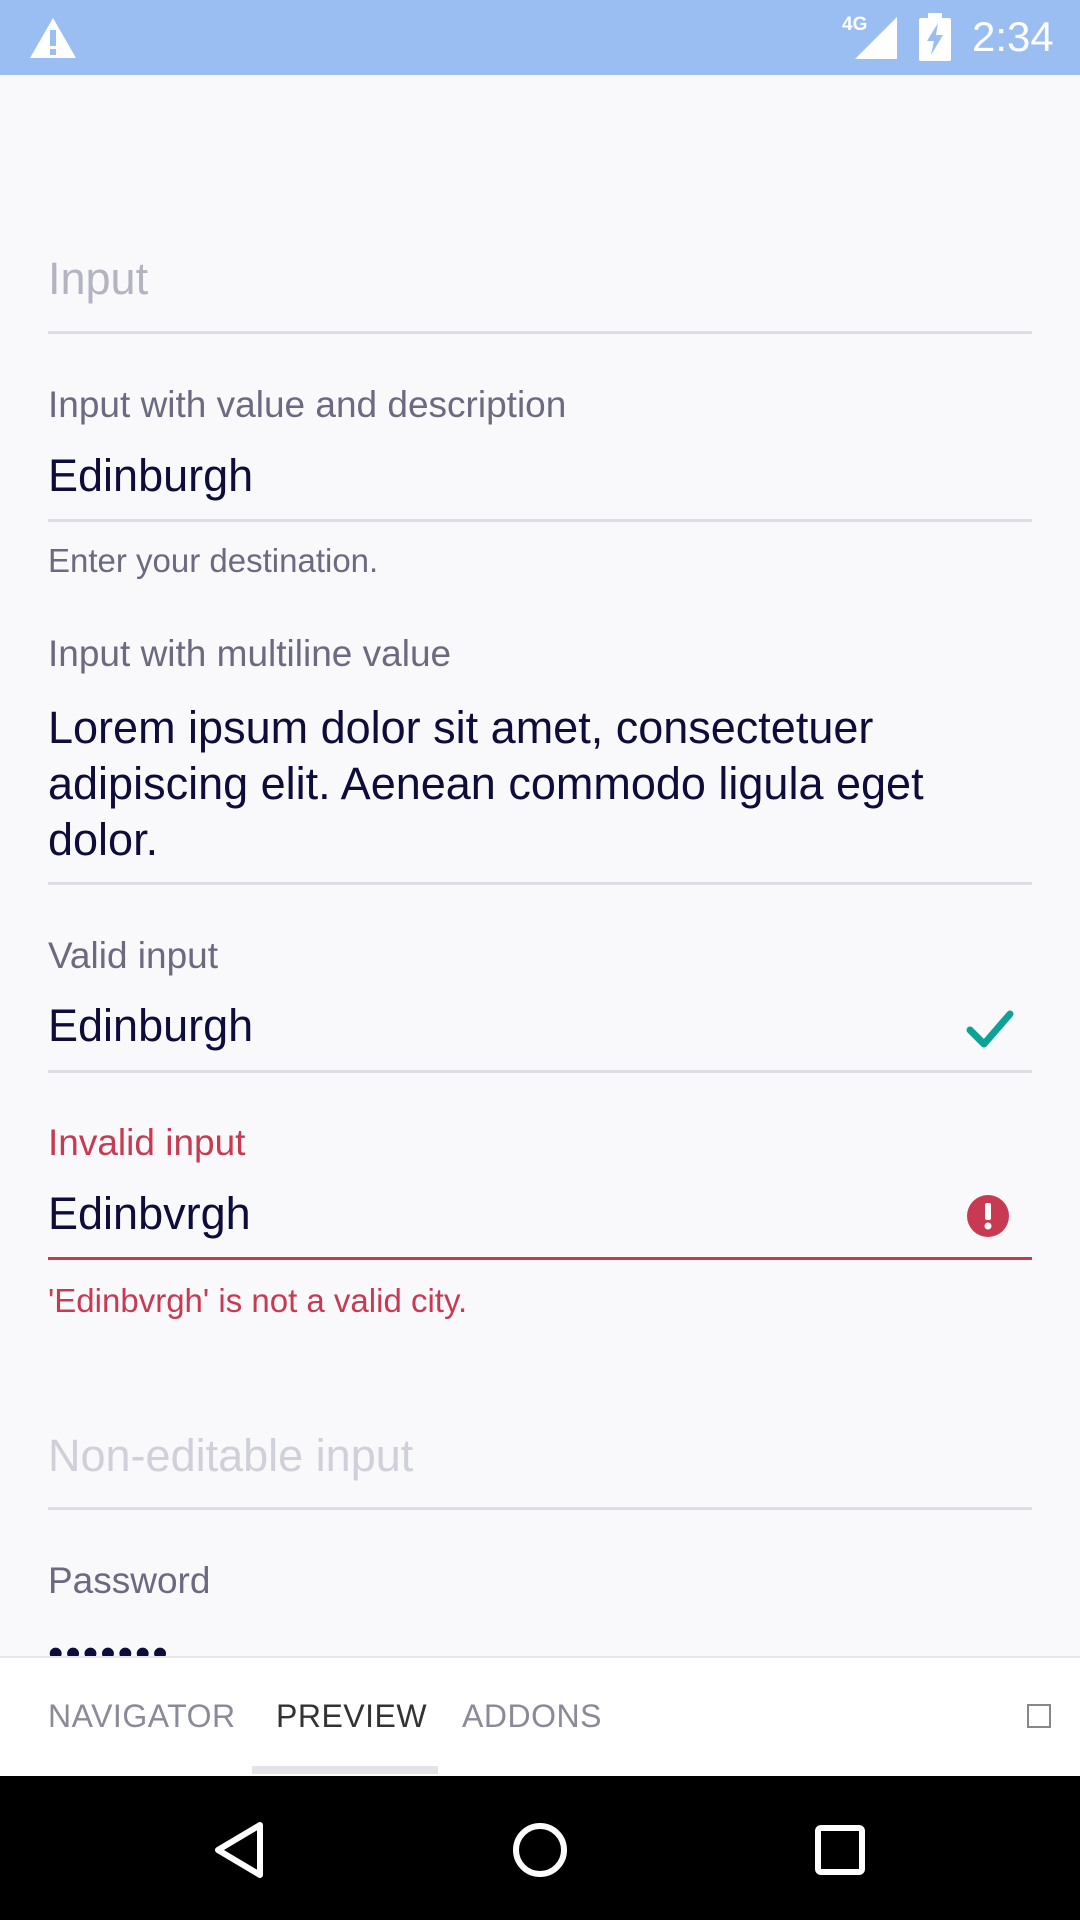  Describe the element at coordinates (540, 1508) in the screenshot. I see `noneditable-field-underline` at that location.